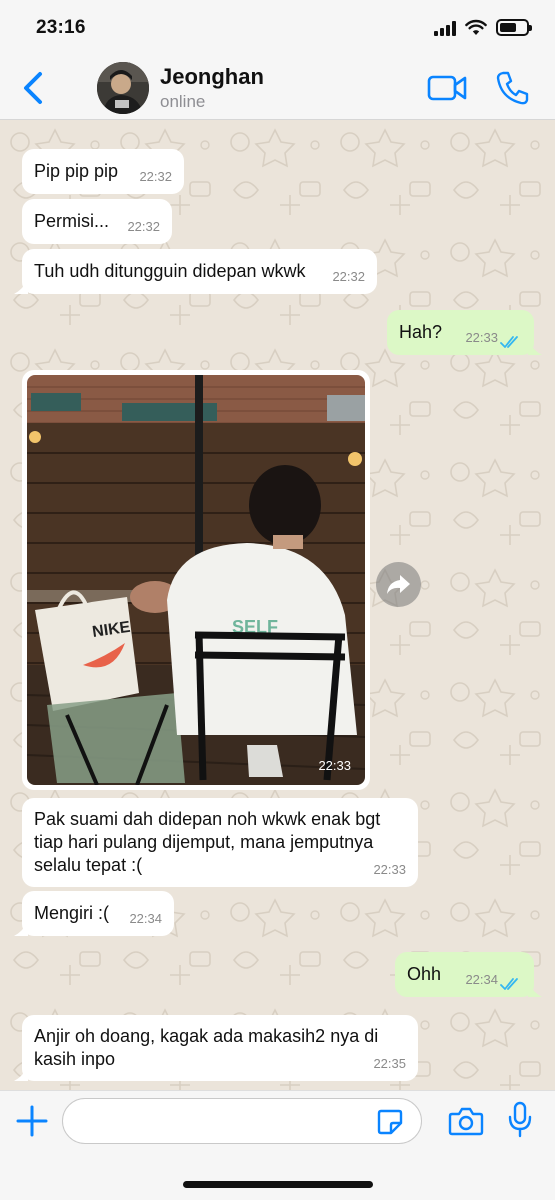 The width and height of the screenshot is (555, 1200). Describe the element at coordinates (242, 1121) in the screenshot. I see `message-input` at that location.